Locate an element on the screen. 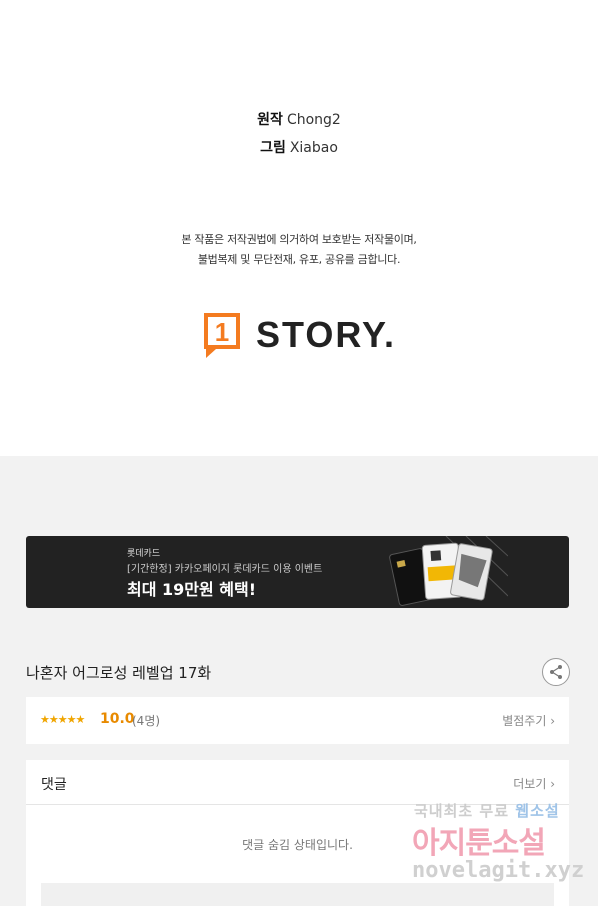 The height and width of the screenshot is (906, 598). logo-mark-icon: 1 is located at coordinates (222, 335).